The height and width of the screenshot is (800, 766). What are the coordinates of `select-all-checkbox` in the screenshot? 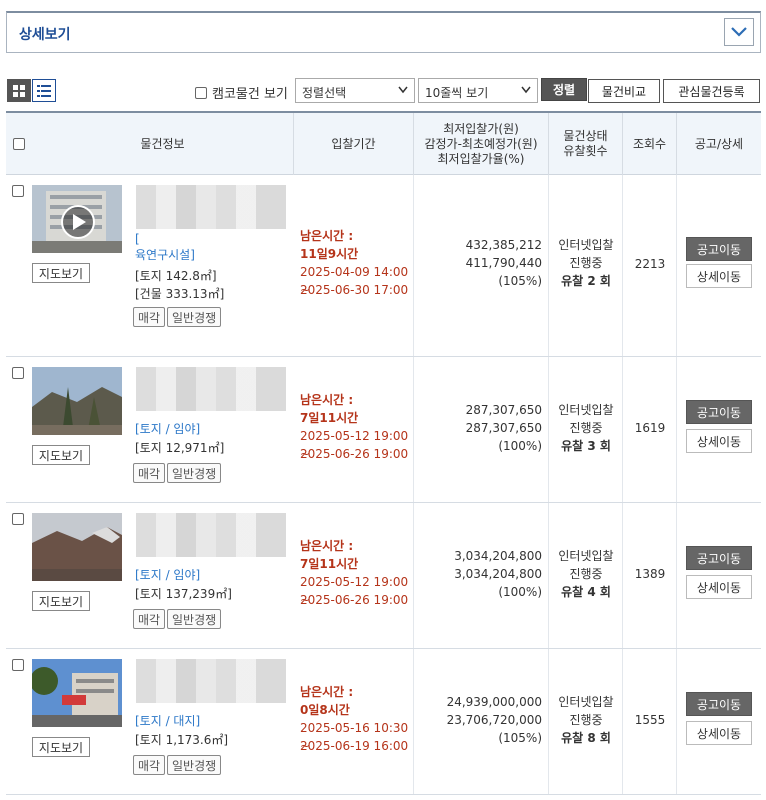 It's located at (19, 144).